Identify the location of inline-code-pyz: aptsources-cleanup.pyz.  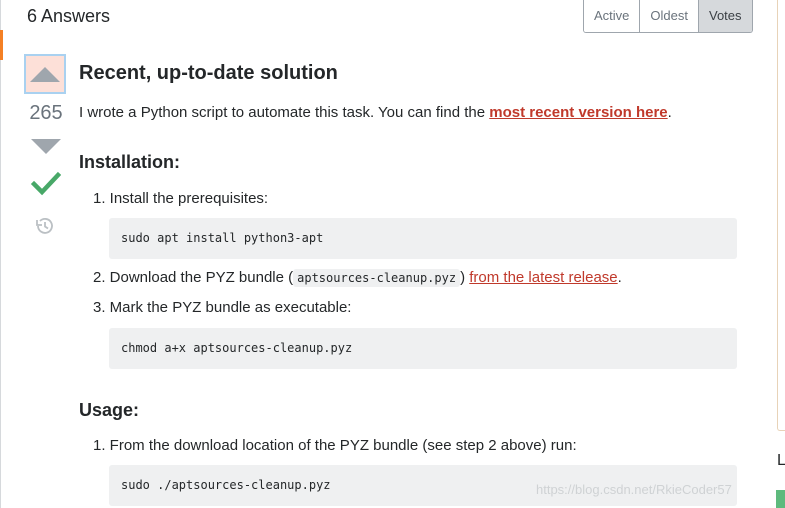
(377, 278).